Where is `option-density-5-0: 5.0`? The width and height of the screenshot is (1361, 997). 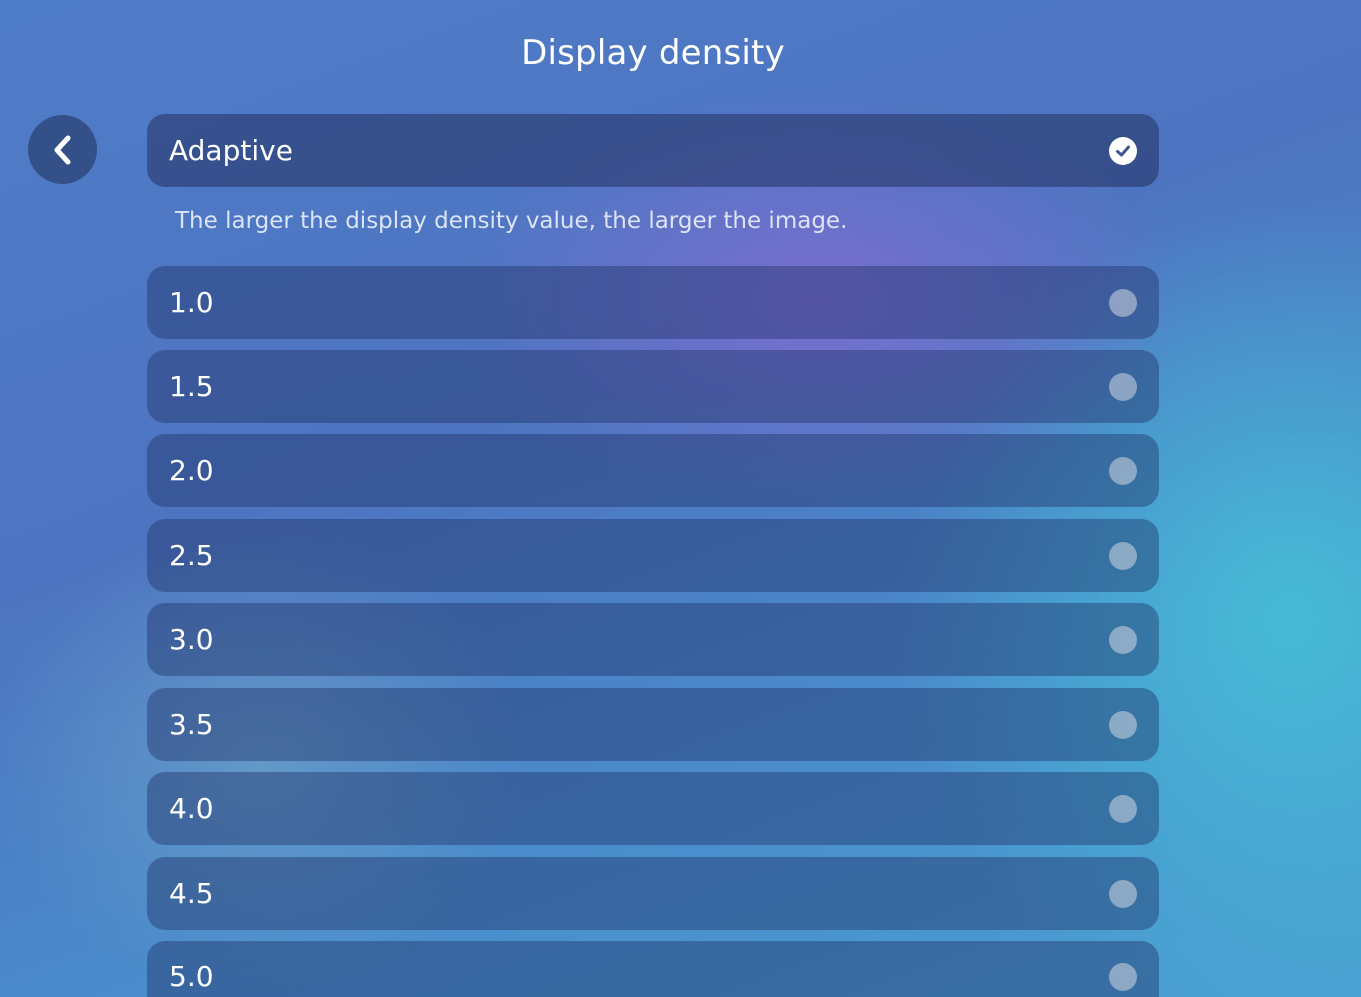 option-density-5-0: 5.0 is located at coordinates (653, 969).